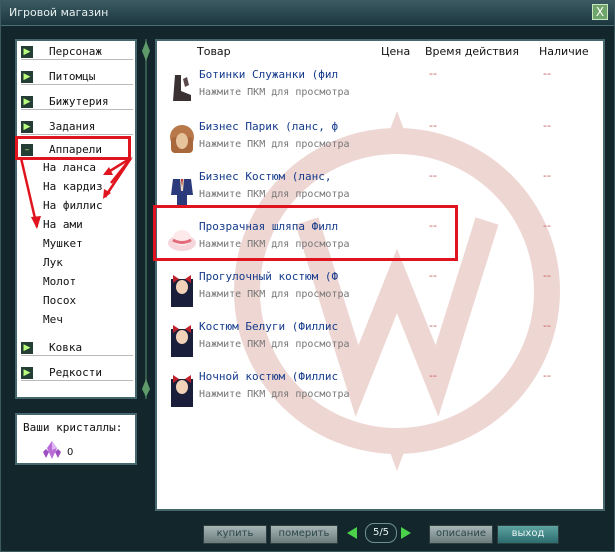  I want to click on buy-button: купить, so click(235, 534).